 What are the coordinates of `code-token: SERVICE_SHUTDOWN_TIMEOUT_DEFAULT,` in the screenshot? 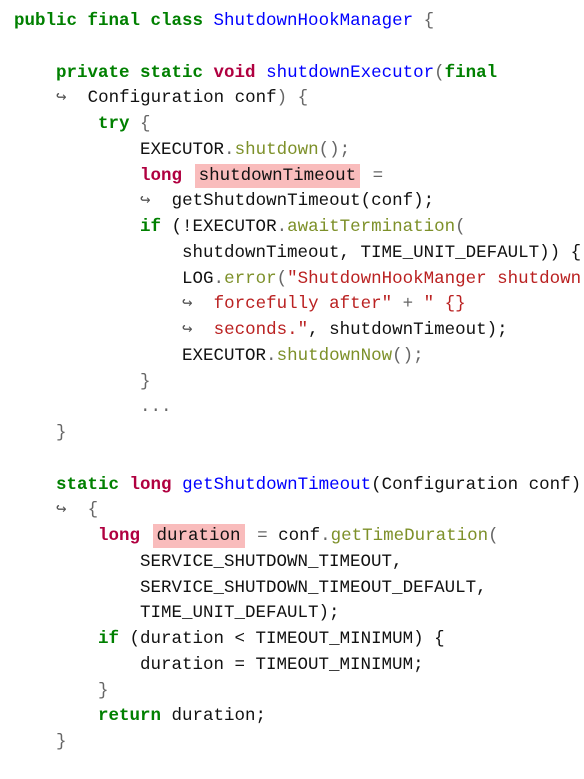 It's located at (250, 587).